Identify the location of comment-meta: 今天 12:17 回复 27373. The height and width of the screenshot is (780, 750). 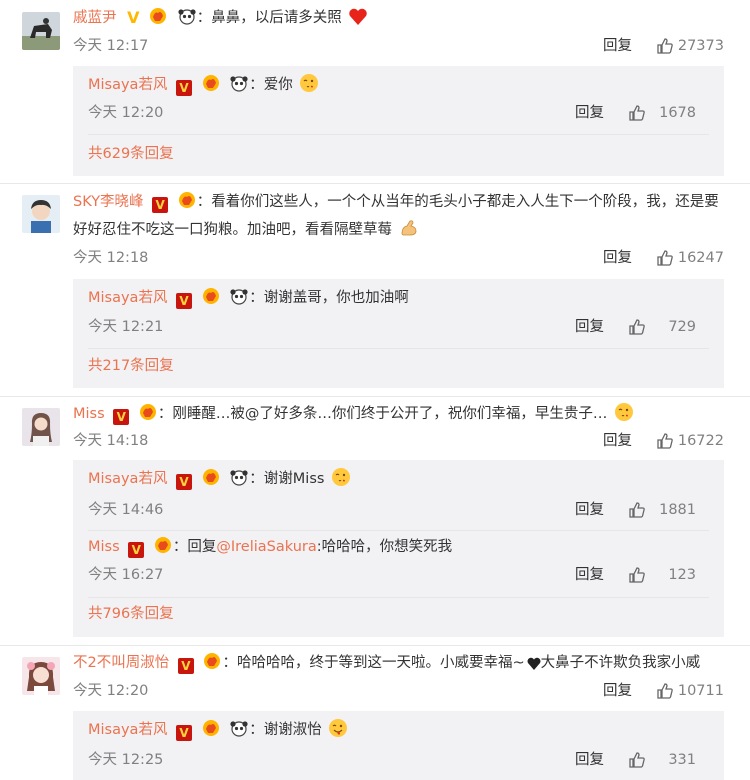
(398, 46).